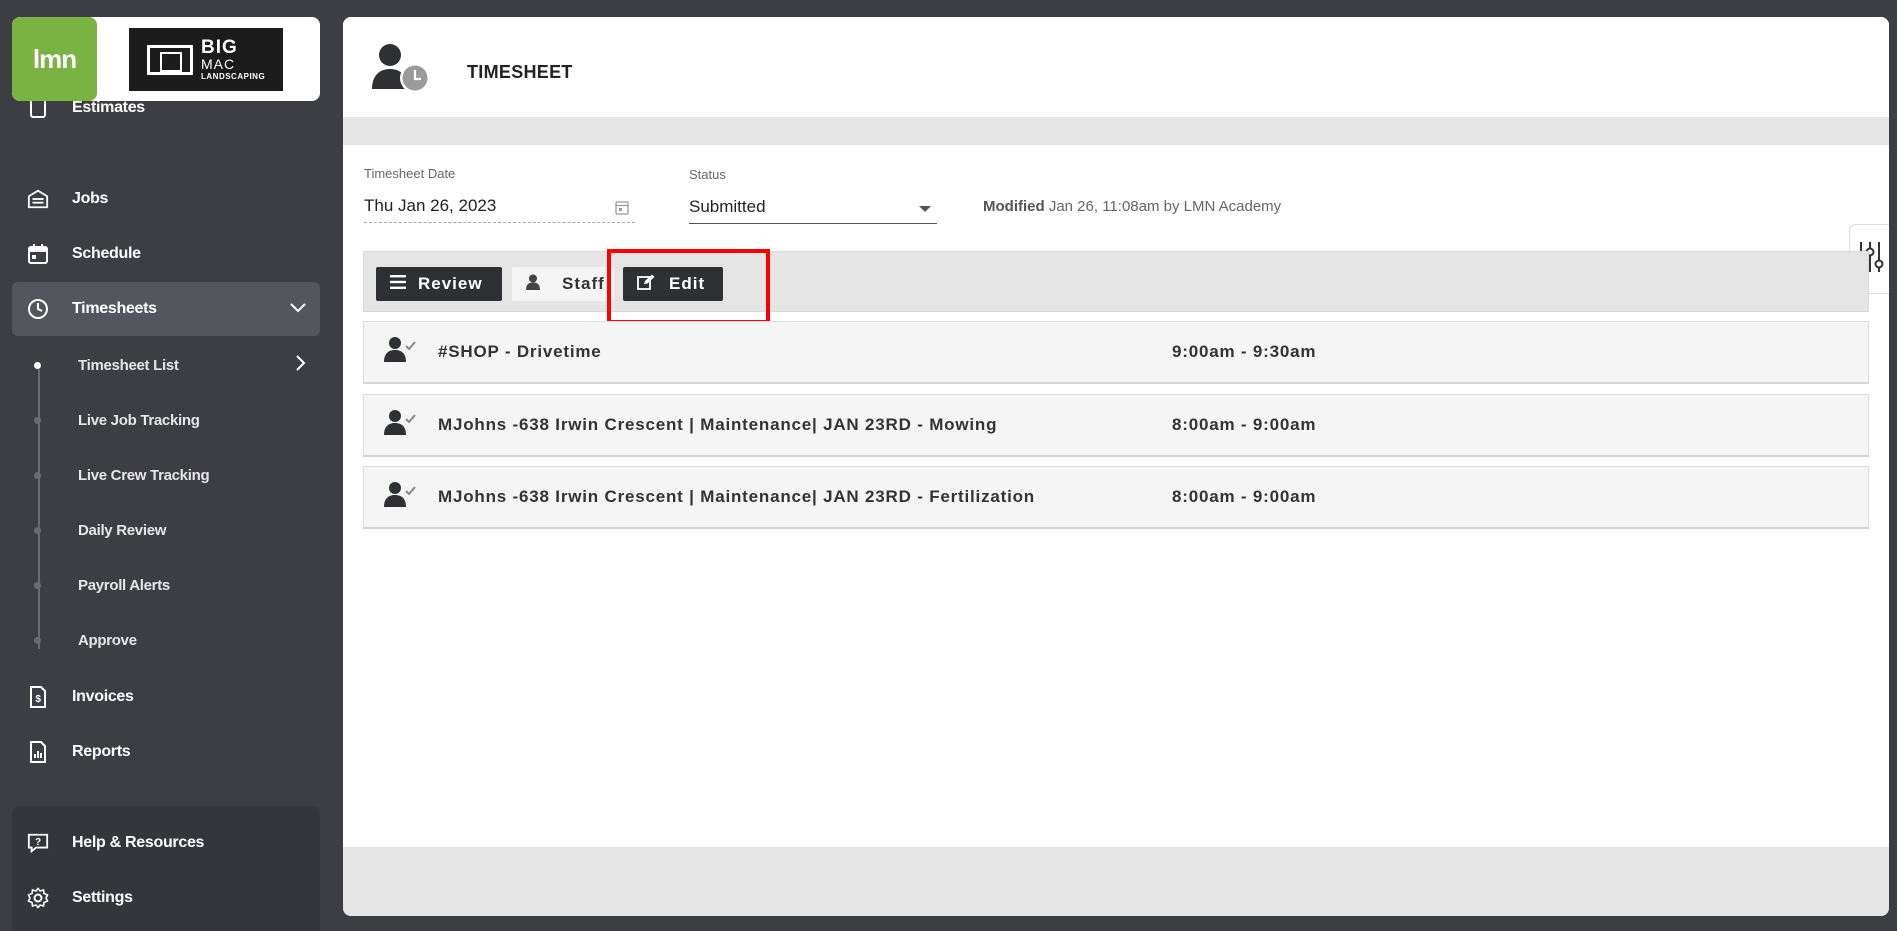  What do you see at coordinates (139, 420) in the screenshot?
I see `sidebar-subitem-label: Live Job Tracking` at bounding box center [139, 420].